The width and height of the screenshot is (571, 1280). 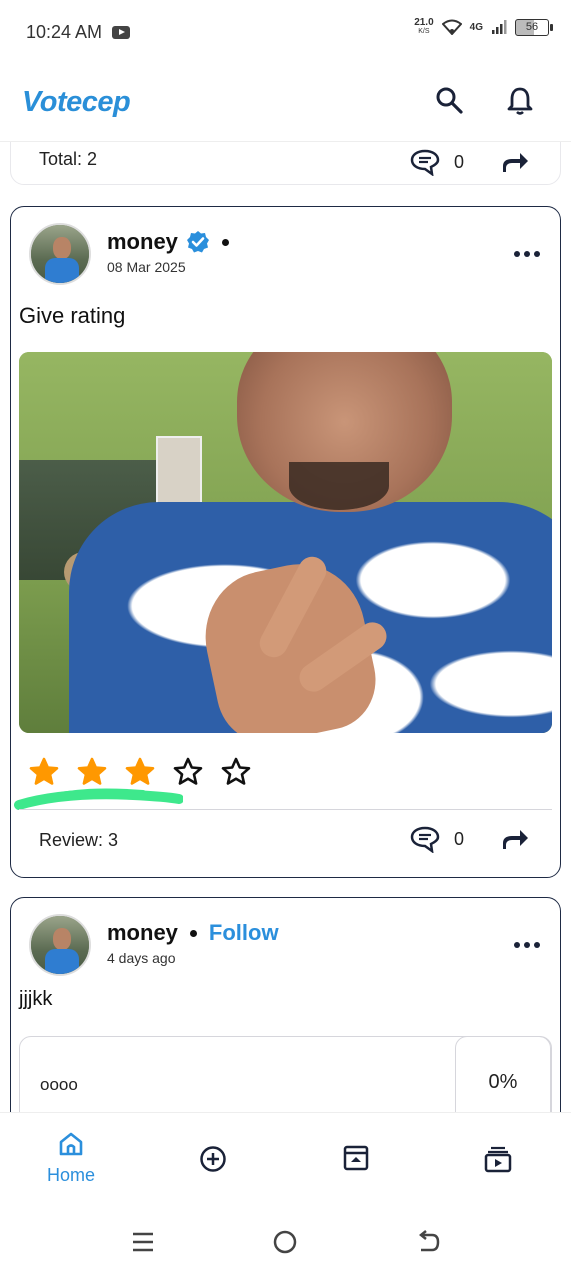 What do you see at coordinates (70, 1175) in the screenshot?
I see `nav-home-label: Home` at bounding box center [70, 1175].